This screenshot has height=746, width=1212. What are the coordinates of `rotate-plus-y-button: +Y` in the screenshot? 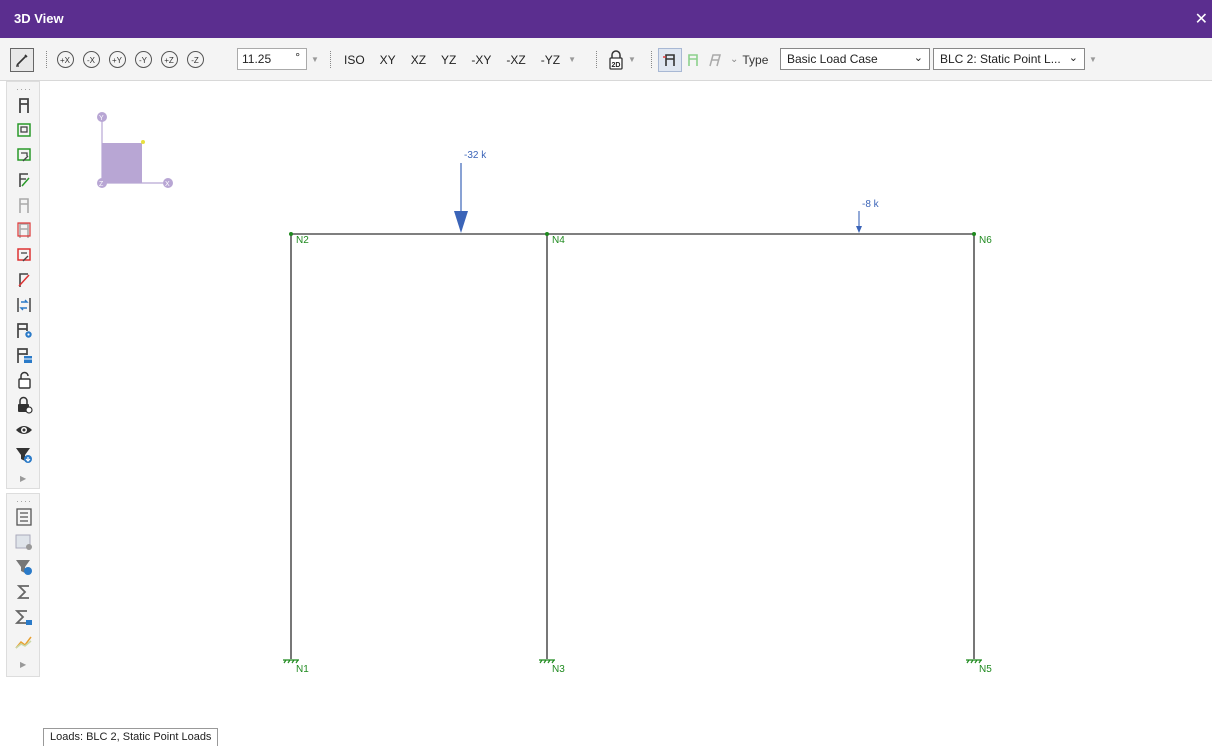 It's located at (117, 60).